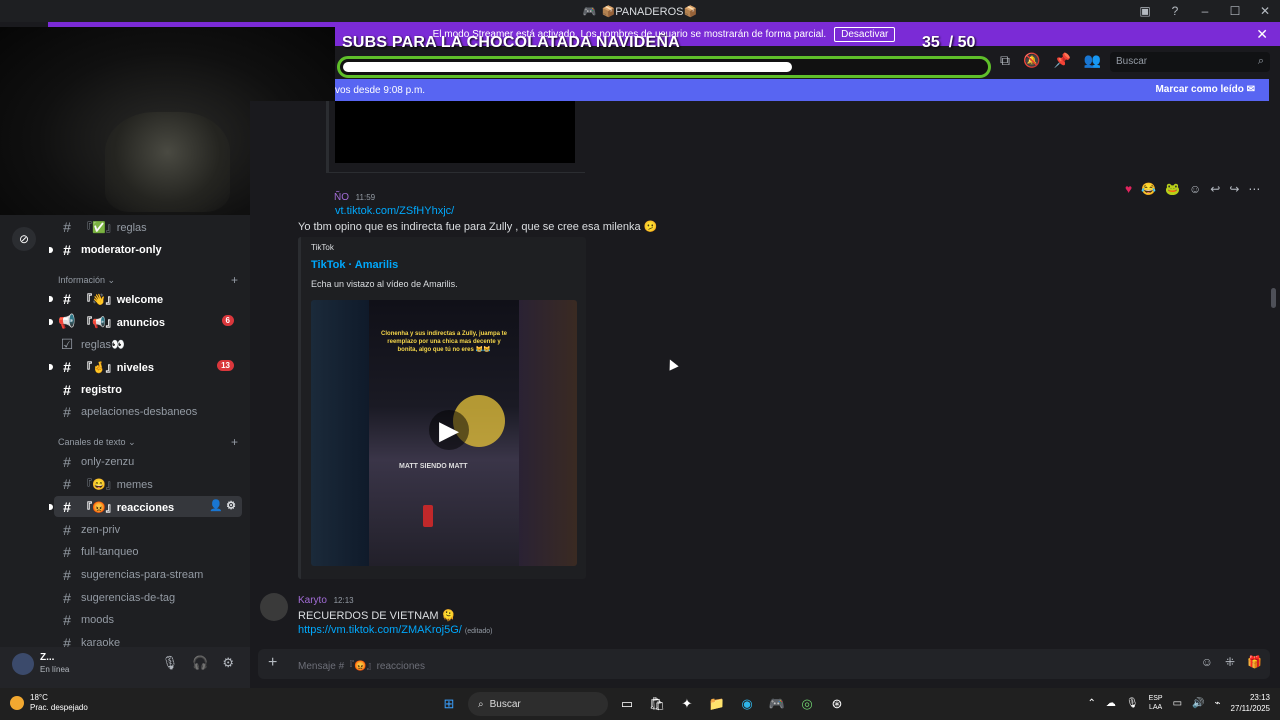  I want to click on channel-zen-priv: # zen-priv, so click(148, 529).